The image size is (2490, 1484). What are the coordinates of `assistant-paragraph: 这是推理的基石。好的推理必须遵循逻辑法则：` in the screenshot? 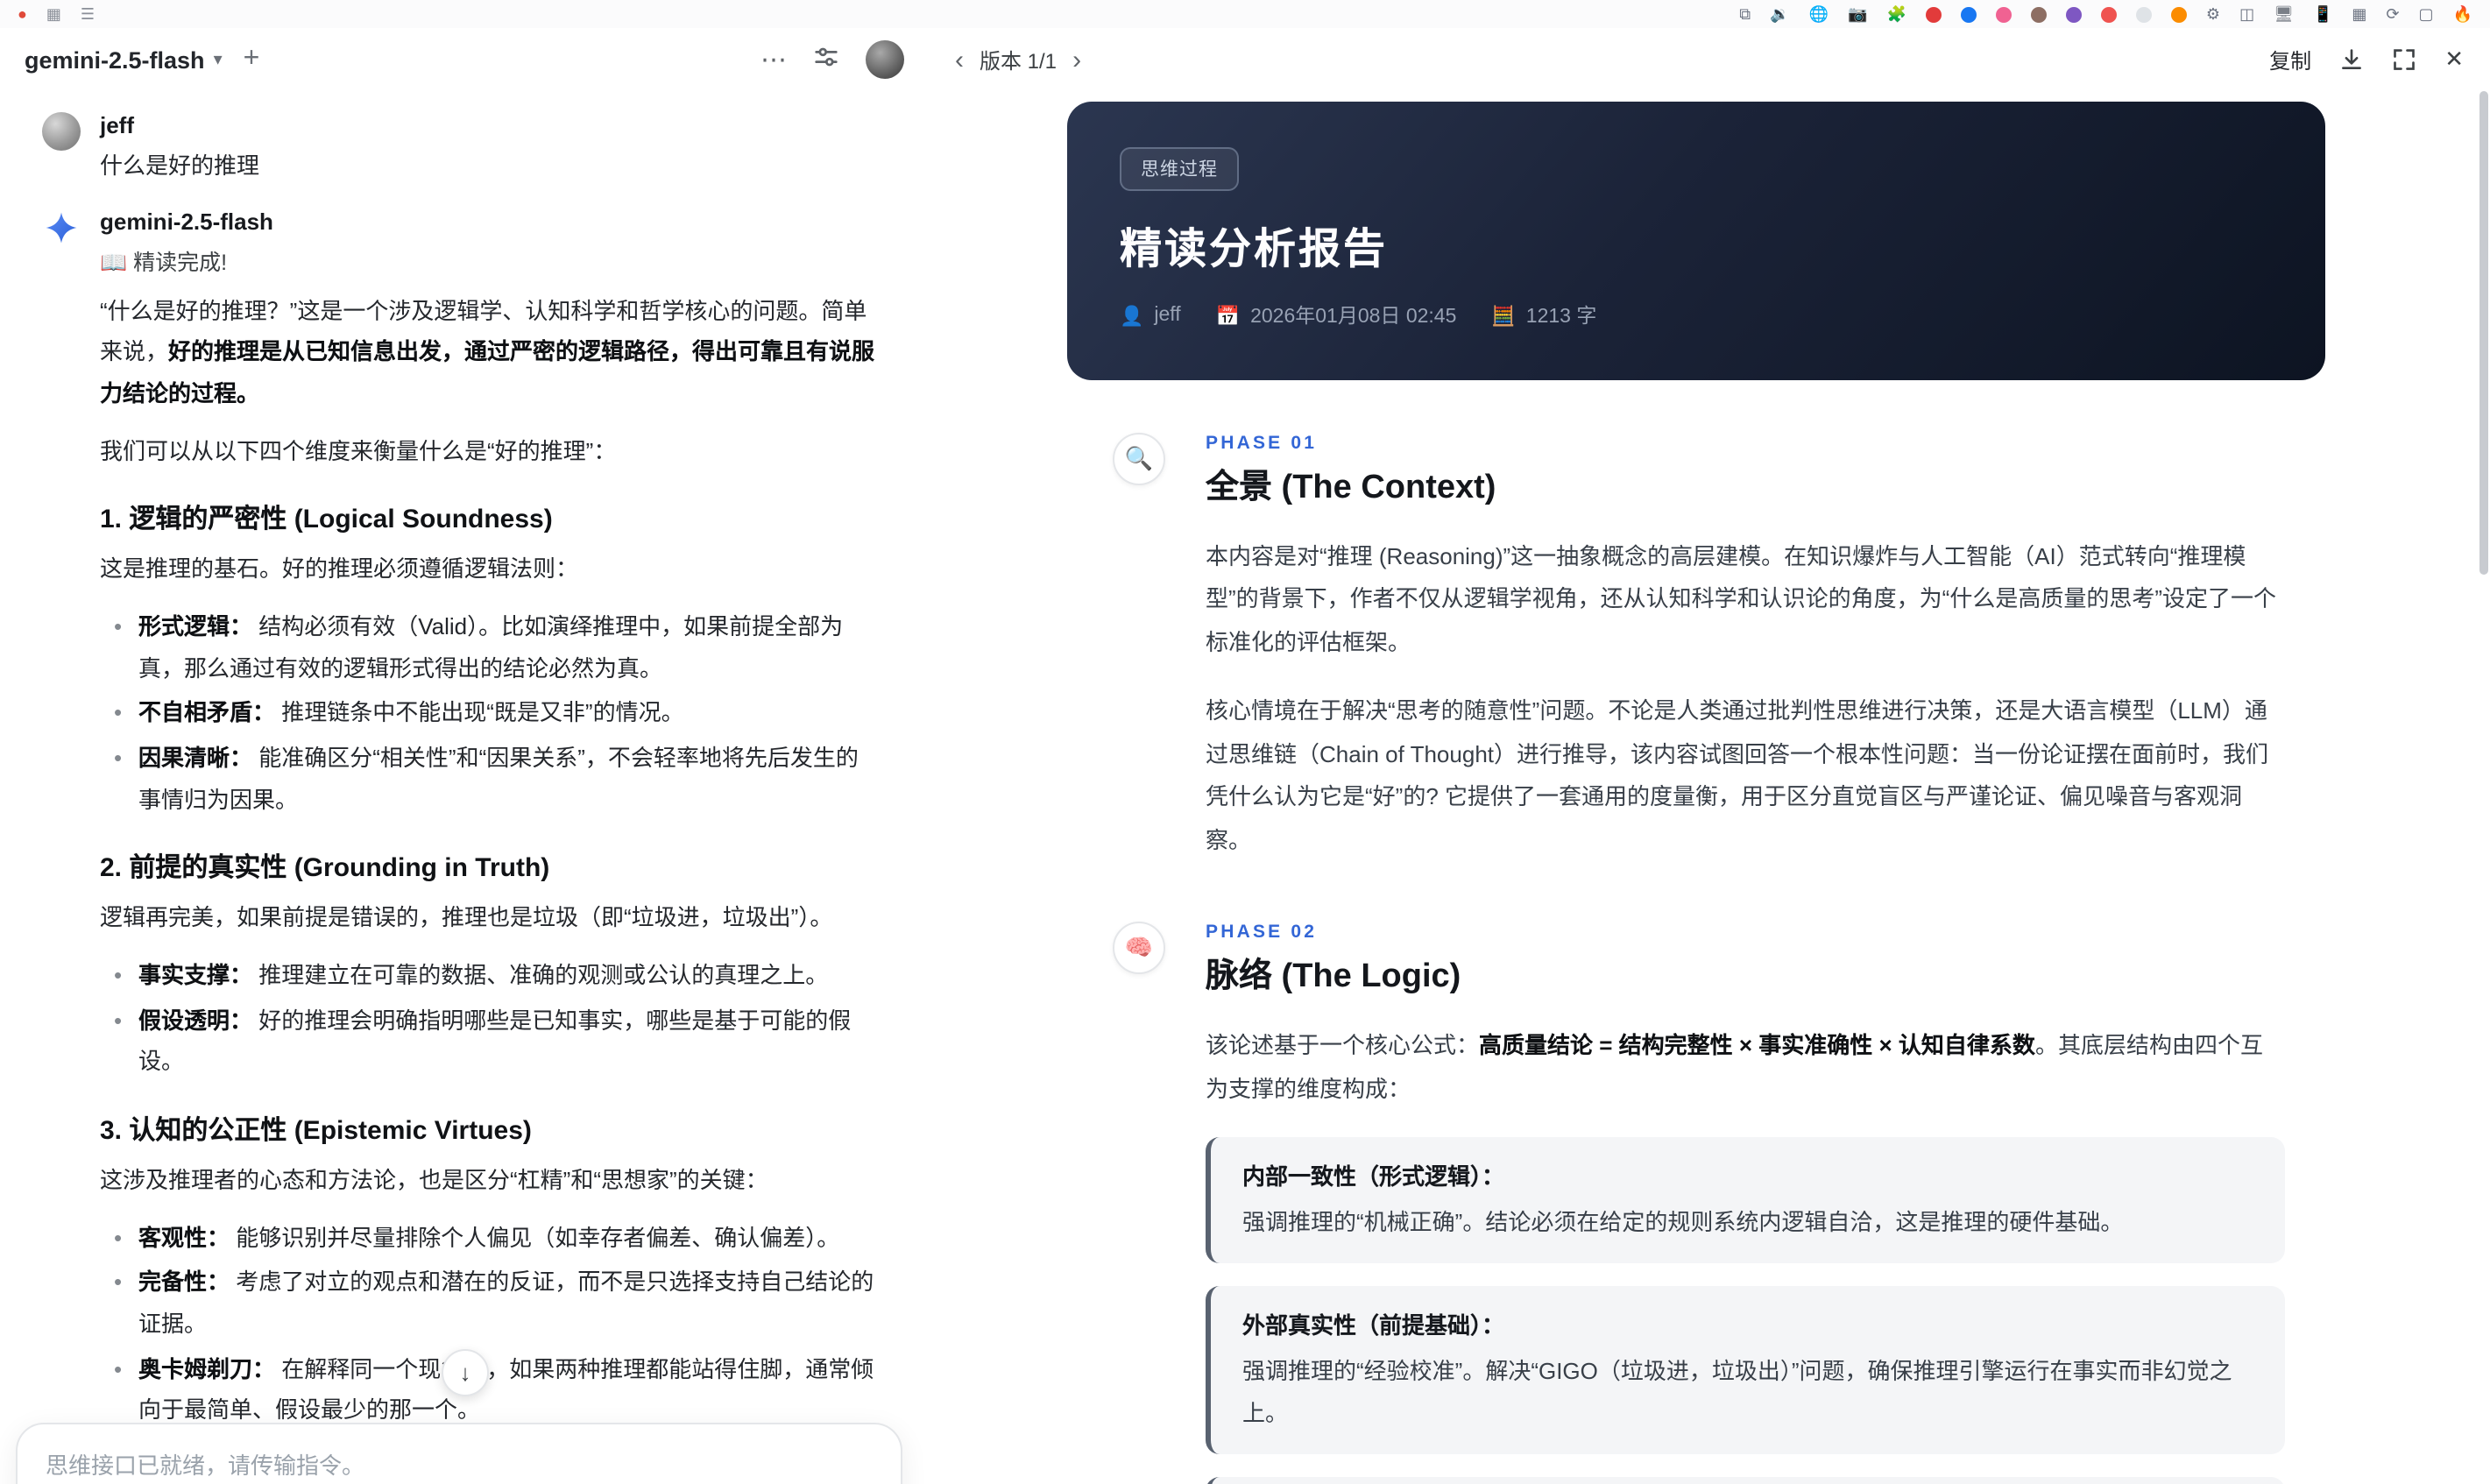 It's located at (488, 569).